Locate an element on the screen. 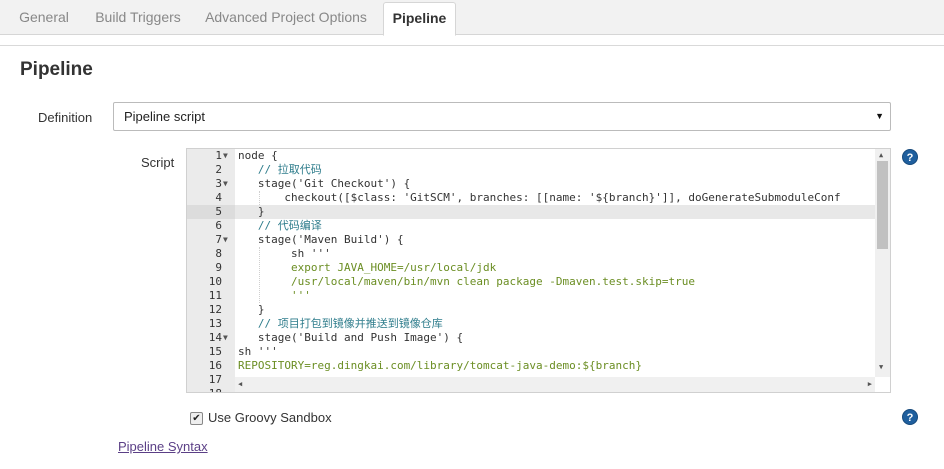  horizontal-scrollbar: ◀ ▶ is located at coordinates (555, 384).